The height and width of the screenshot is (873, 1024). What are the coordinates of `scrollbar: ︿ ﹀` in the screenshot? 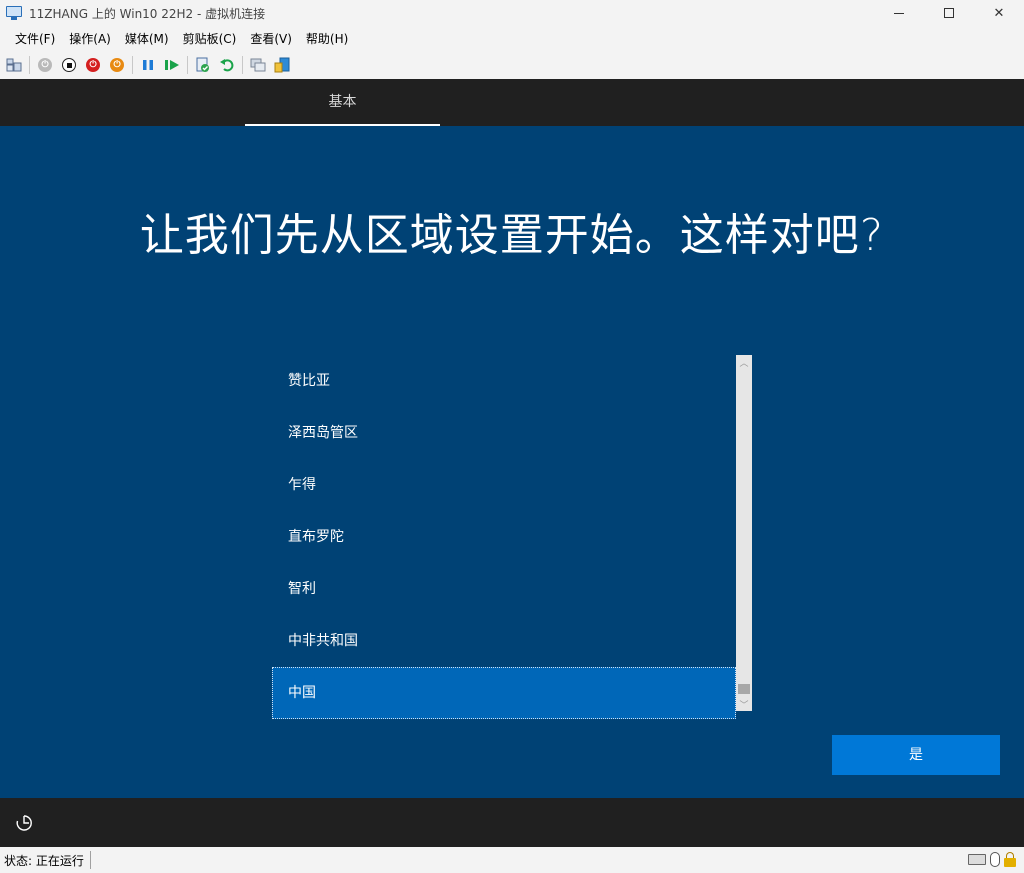 It's located at (744, 533).